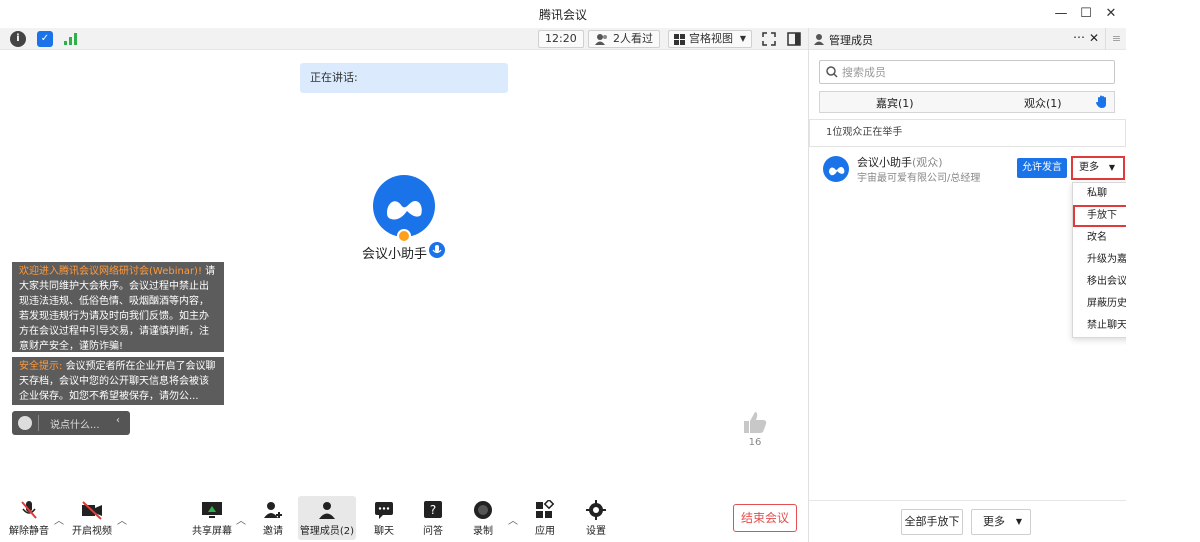  I want to click on meeting-time: 12:20, so click(561, 39).